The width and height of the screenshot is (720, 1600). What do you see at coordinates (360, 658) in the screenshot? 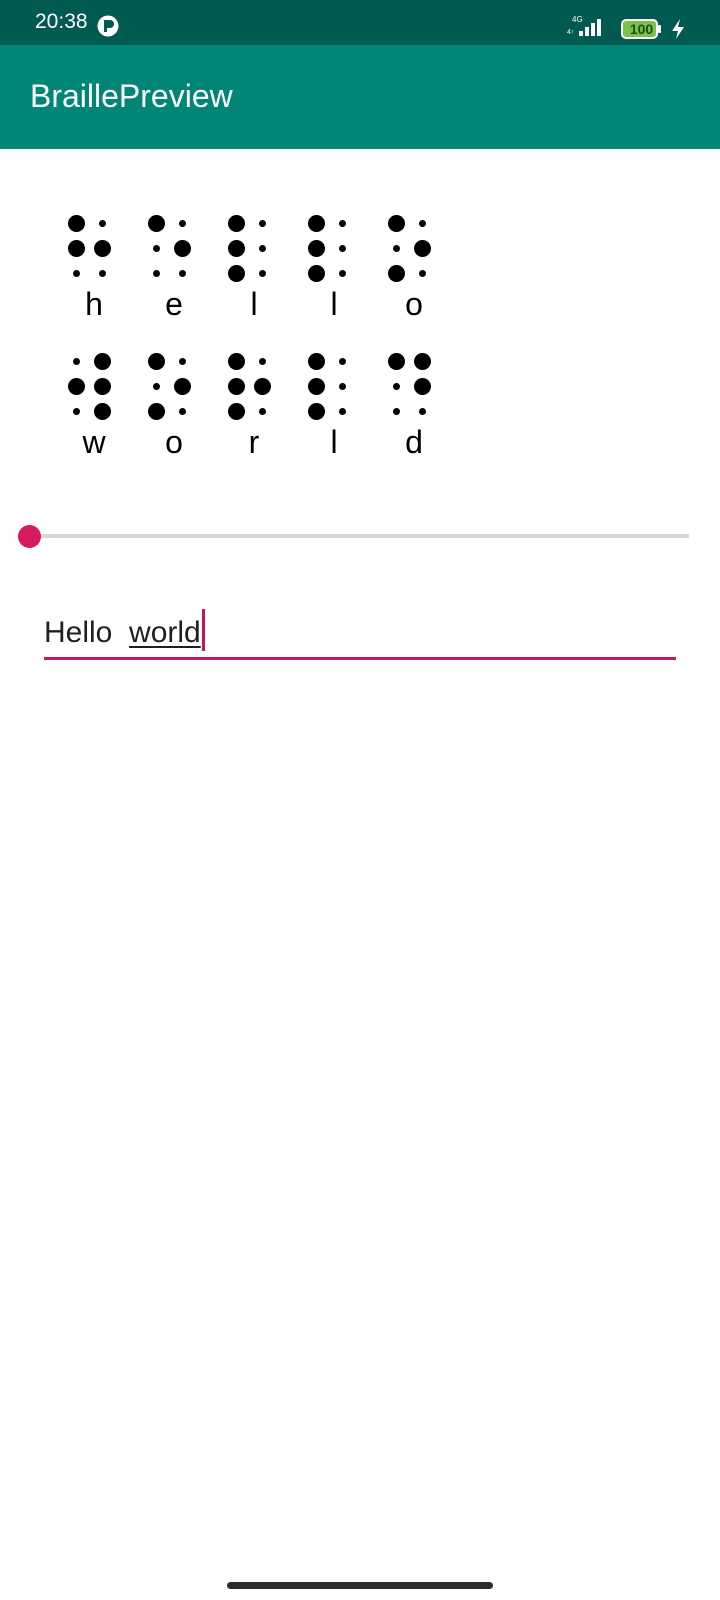
I see `text-field-underline` at bounding box center [360, 658].